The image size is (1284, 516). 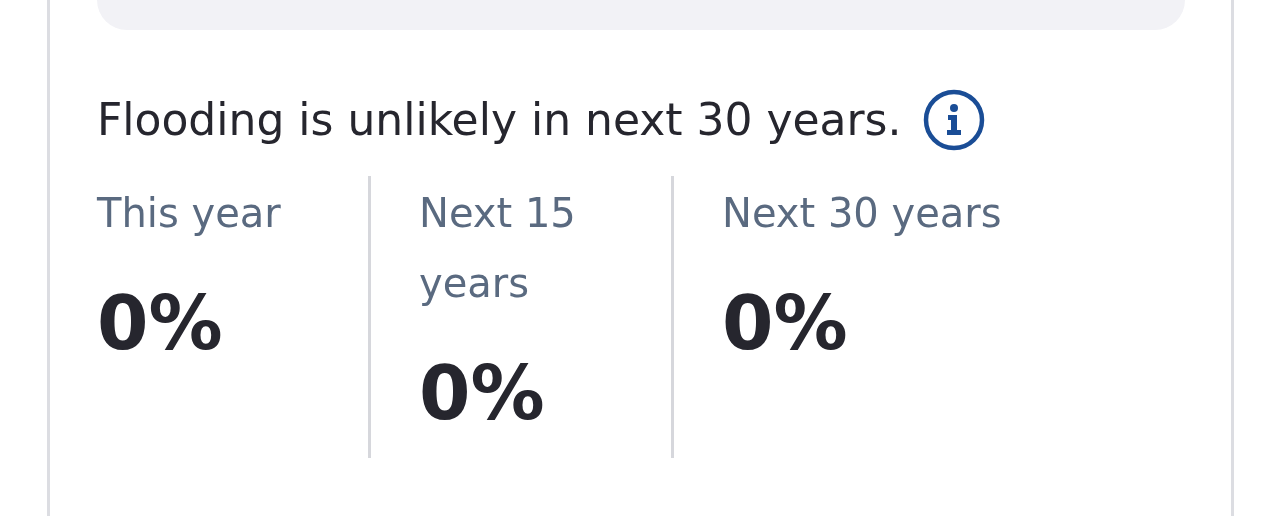 What do you see at coordinates (953, 120) in the screenshot?
I see `info-icon` at bounding box center [953, 120].